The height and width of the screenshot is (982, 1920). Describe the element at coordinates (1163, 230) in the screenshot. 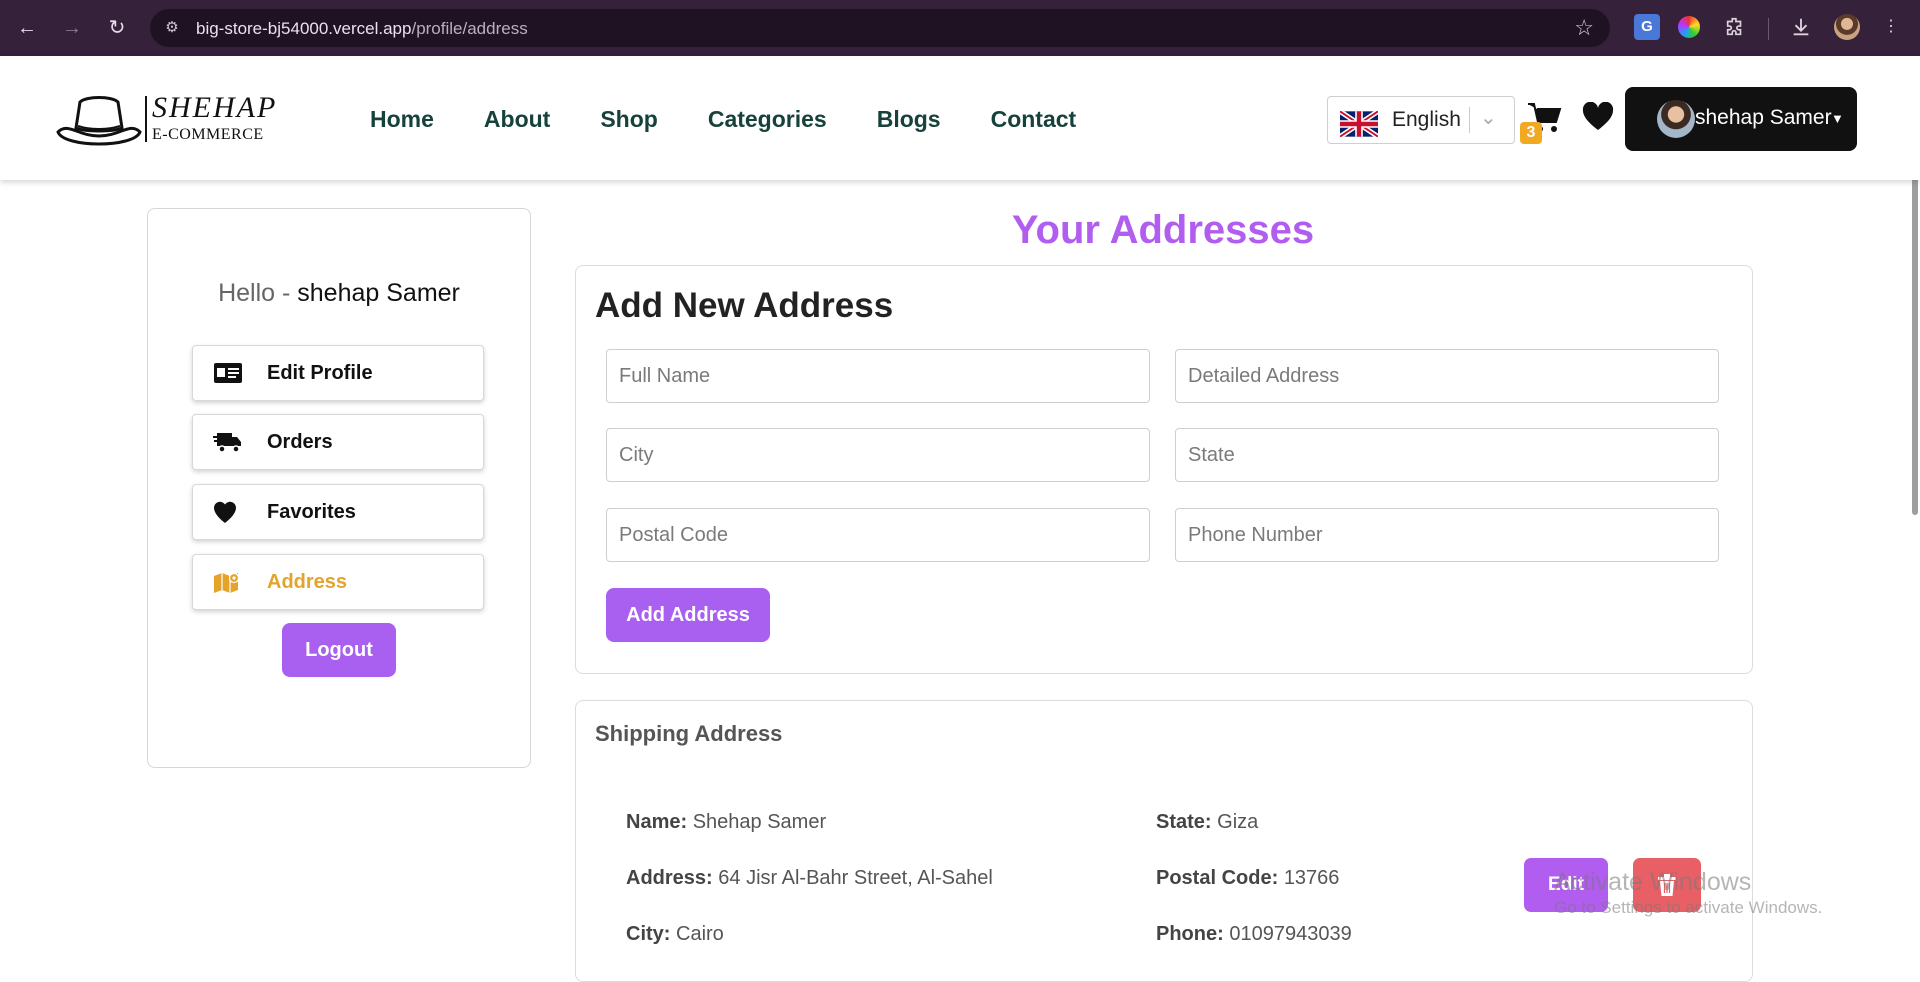

I see `page-title: Your Addresses` at that location.